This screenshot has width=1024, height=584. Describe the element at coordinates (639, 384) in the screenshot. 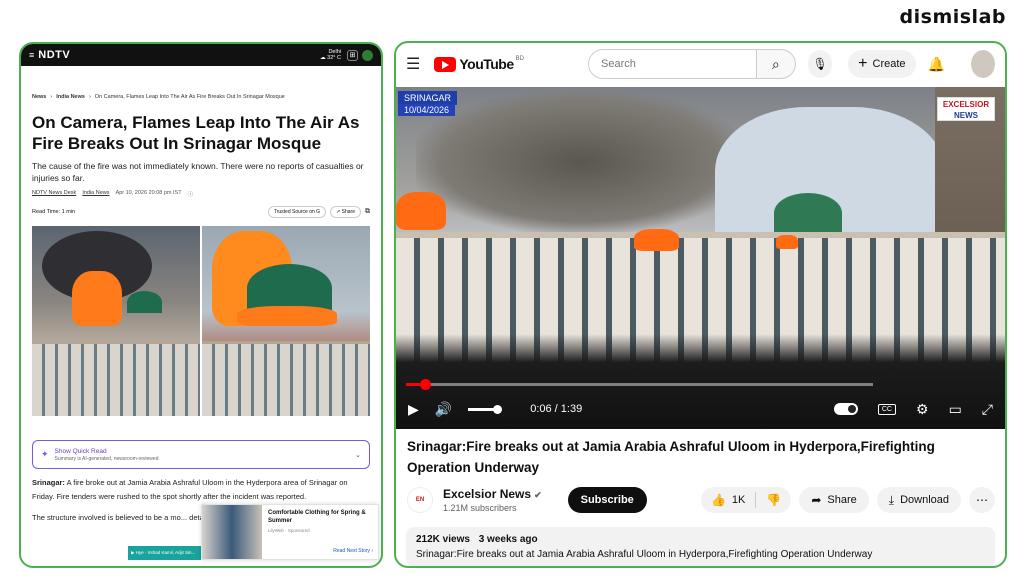

I see `progress-bar` at that location.